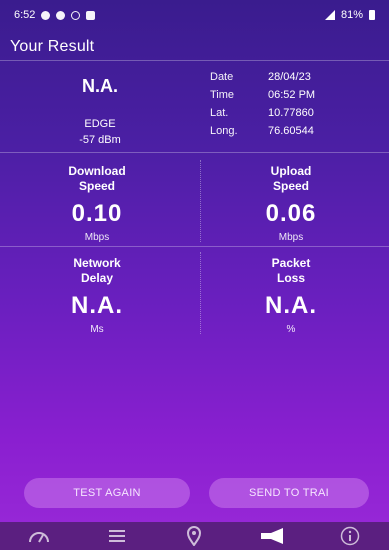 Image resolution: width=389 pixels, height=550 pixels. I want to click on signal-strength: -57 dBm, so click(100, 140).